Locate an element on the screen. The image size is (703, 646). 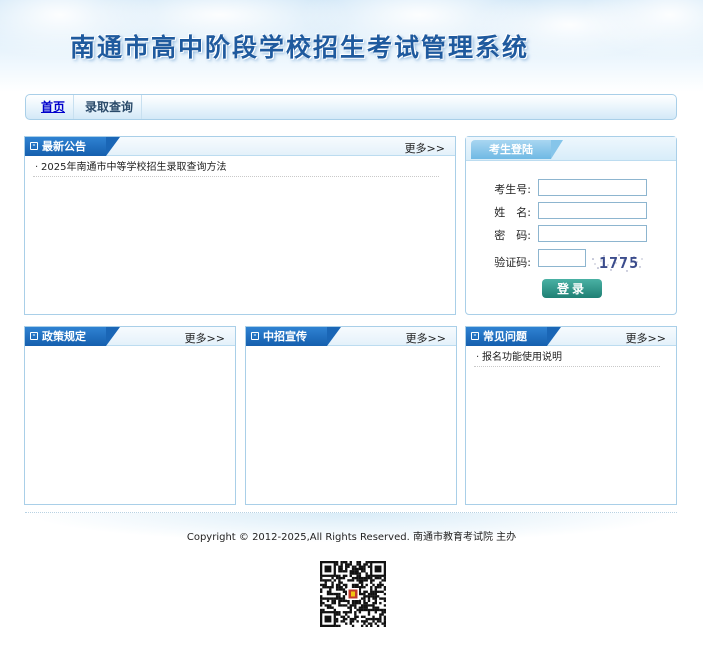
captcha-row: 验证码: 1775 is located at coordinates (571, 262).